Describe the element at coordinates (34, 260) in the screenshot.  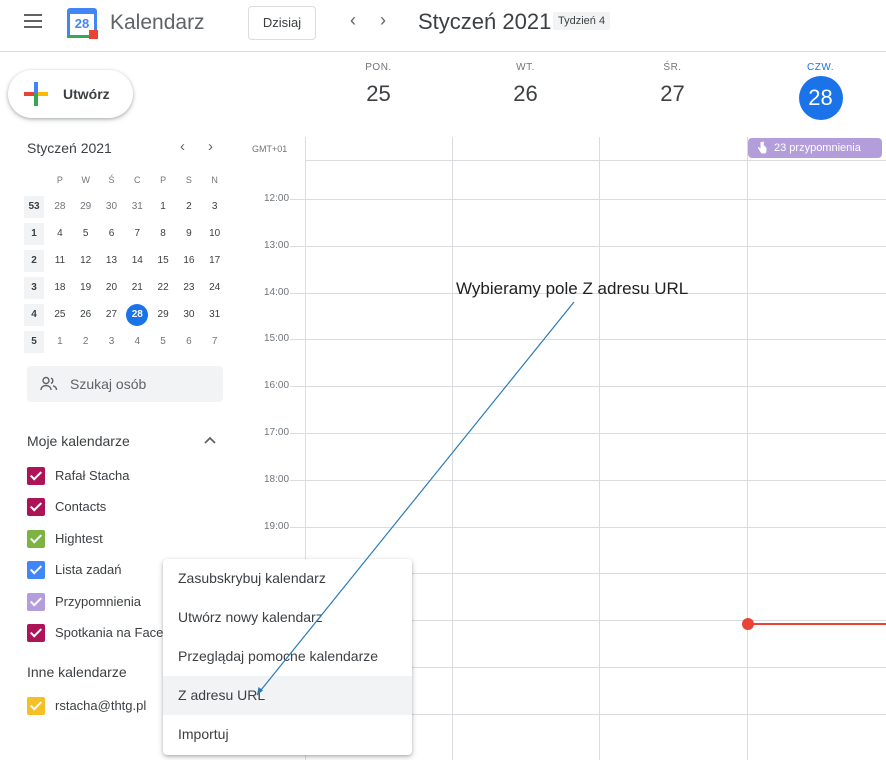
I see `week-number: 2` at that location.